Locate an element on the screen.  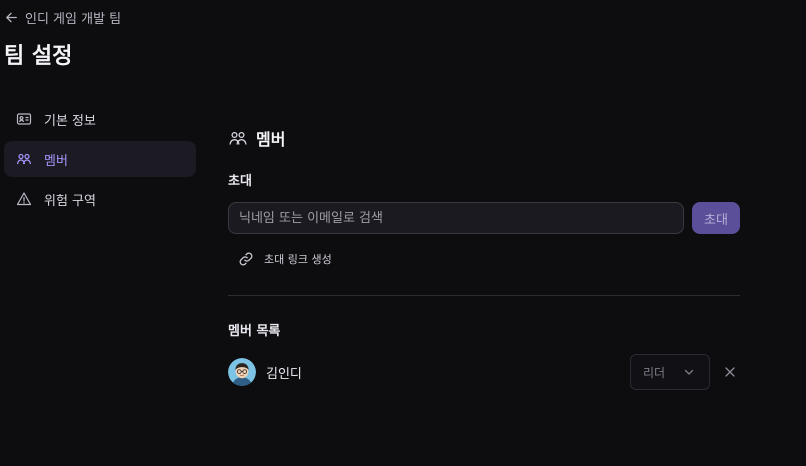
sidebar-item-danger-zone: 위험 구역 is located at coordinates (100, 199).